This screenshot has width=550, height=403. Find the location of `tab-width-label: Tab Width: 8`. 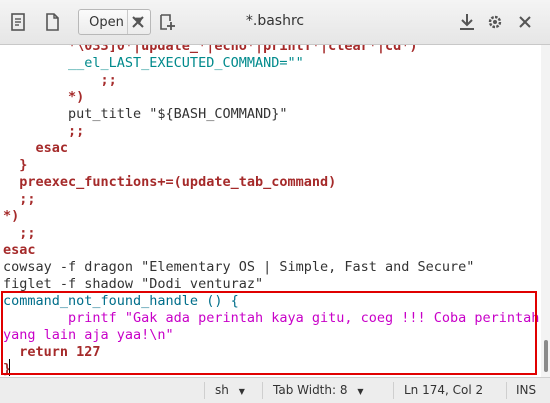

tab-width-label: Tab Width: 8 is located at coordinates (310, 390).